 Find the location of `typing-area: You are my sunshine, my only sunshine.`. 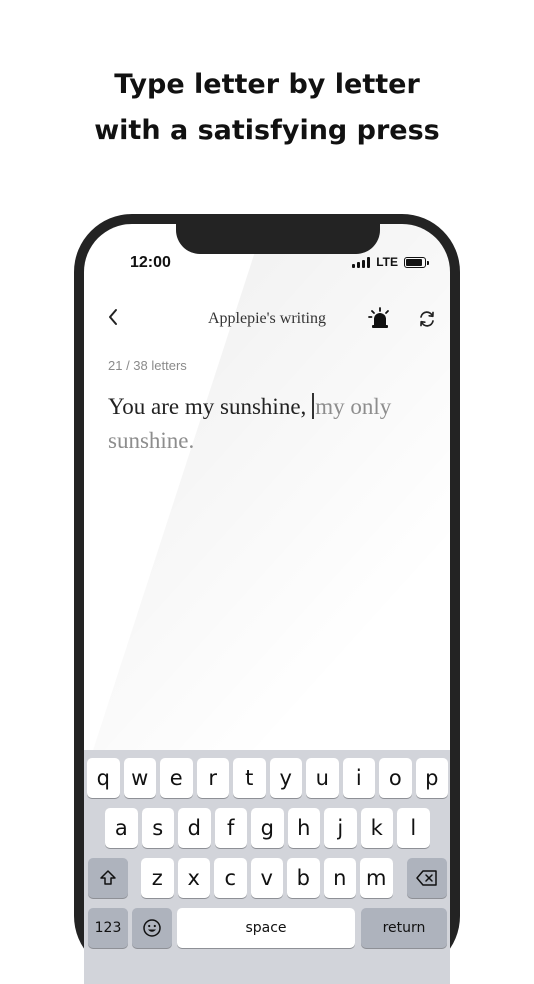

typing-area: You are my sunshine, my only sunshine. is located at coordinates (268, 424).